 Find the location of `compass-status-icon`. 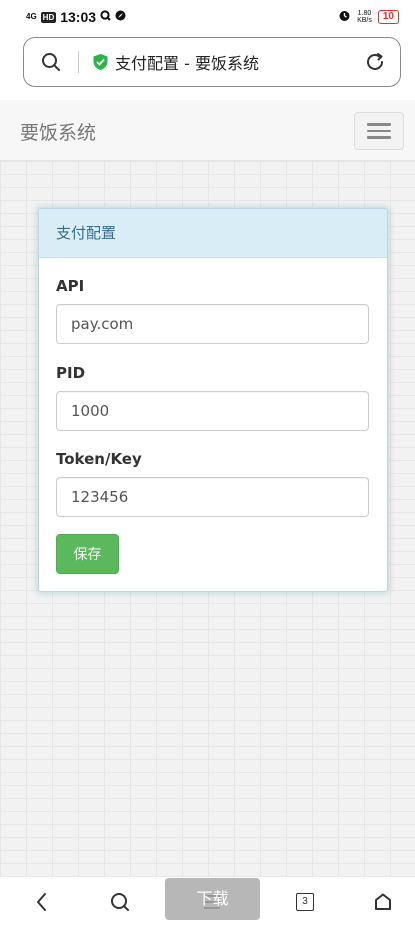

compass-status-icon is located at coordinates (120, 17).